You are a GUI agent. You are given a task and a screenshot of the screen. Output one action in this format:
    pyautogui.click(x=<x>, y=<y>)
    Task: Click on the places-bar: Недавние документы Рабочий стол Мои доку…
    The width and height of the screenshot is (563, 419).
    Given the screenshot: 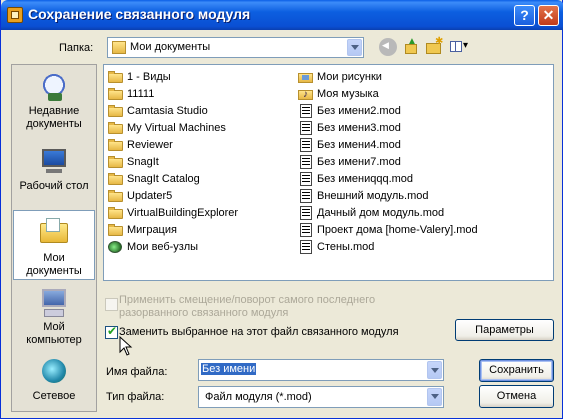 What is the action you would take?
    pyautogui.click(x=54, y=238)
    